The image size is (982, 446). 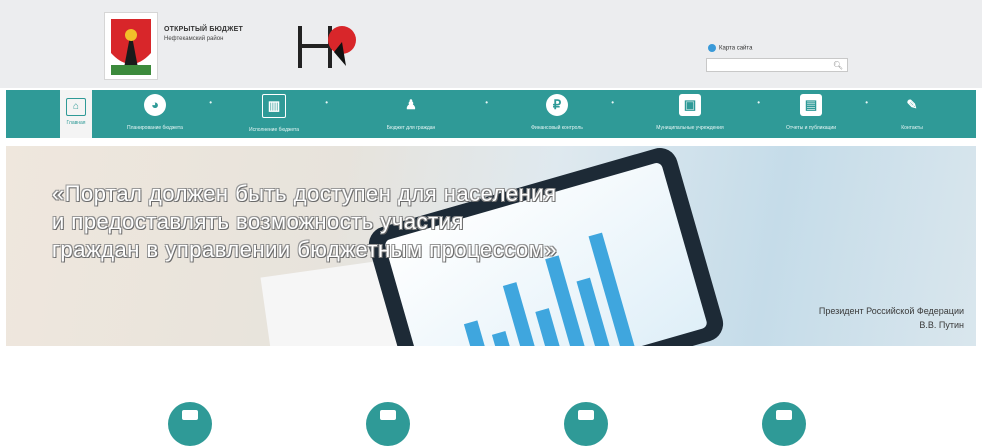 What do you see at coordinates (912, 114) in the screenshot?
I see `nav-item-contacts: ✎ Контакты` at bounding box center [912, 114].